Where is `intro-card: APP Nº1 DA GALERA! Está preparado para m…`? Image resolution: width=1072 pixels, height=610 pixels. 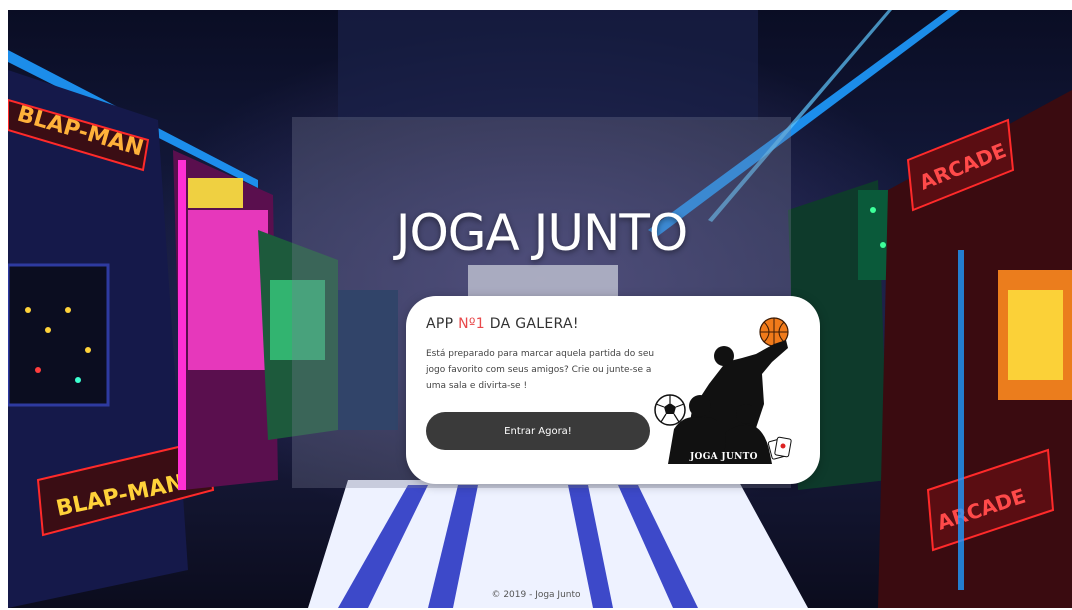
intro-card: APP Nº1 DA GALERA! Está preparado para m… is located at coordinates (613, 390).